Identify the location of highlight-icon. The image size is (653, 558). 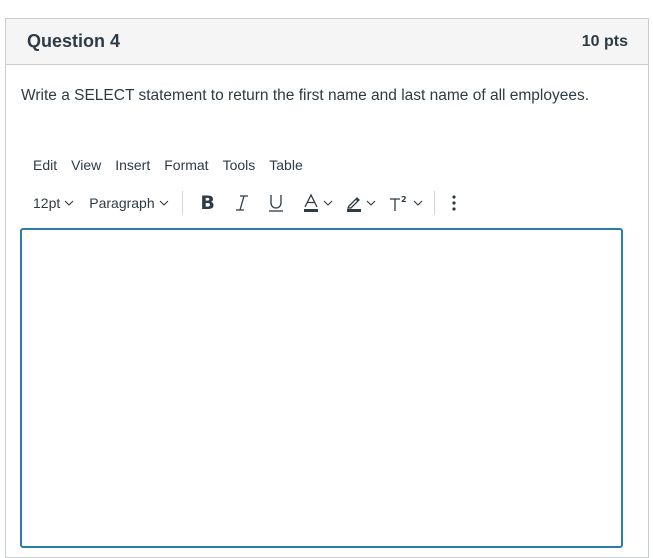
(353, 204).